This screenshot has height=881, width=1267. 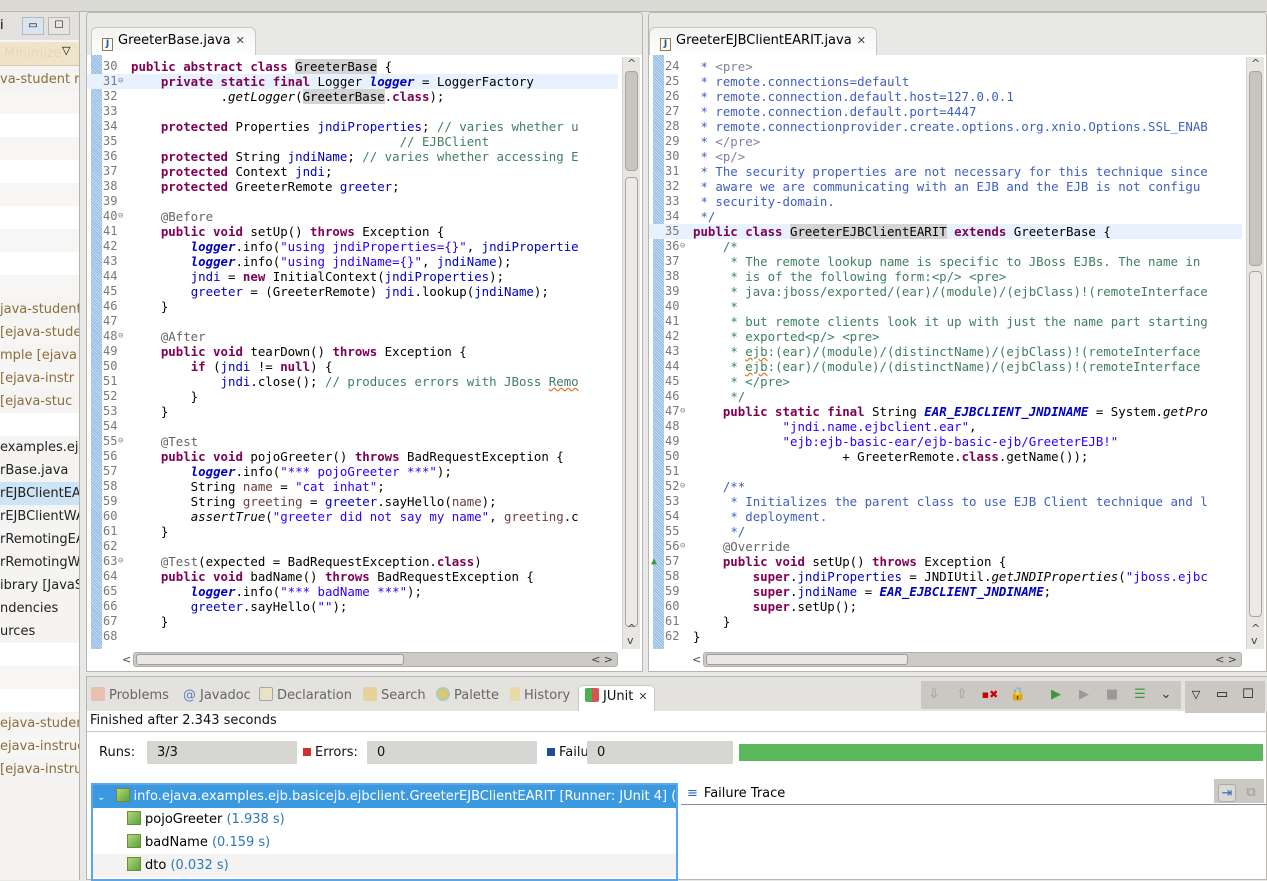 I want to click on explorer-item: ibrary [JavaS, so click(x=39, y=585).